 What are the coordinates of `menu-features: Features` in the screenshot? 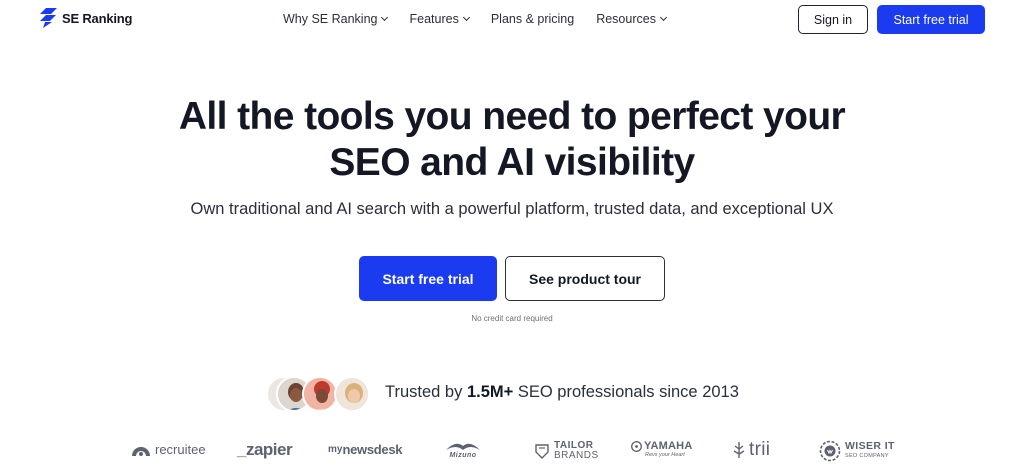 It's located at (439, 19).